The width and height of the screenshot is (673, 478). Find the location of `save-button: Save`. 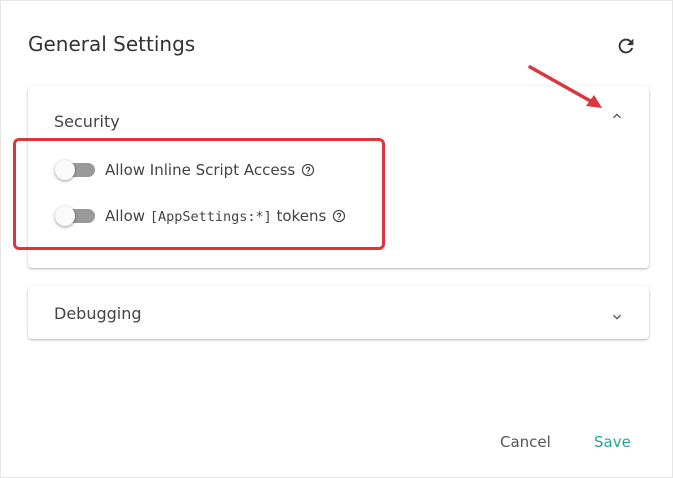

save-button: Save is located at coordinates (612, 442).